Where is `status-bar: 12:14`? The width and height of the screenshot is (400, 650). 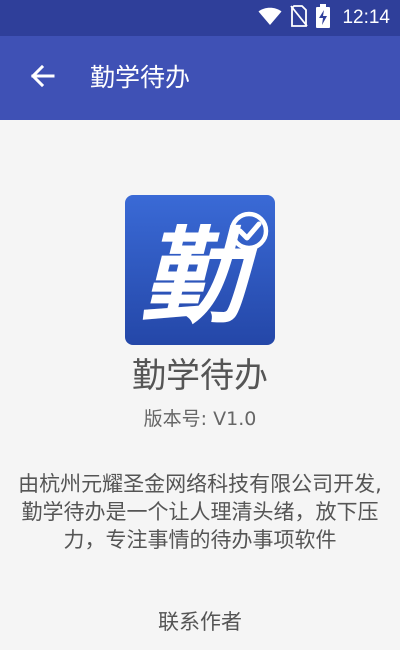 status-bar: 12:14 is located at coordinates (200, 18).